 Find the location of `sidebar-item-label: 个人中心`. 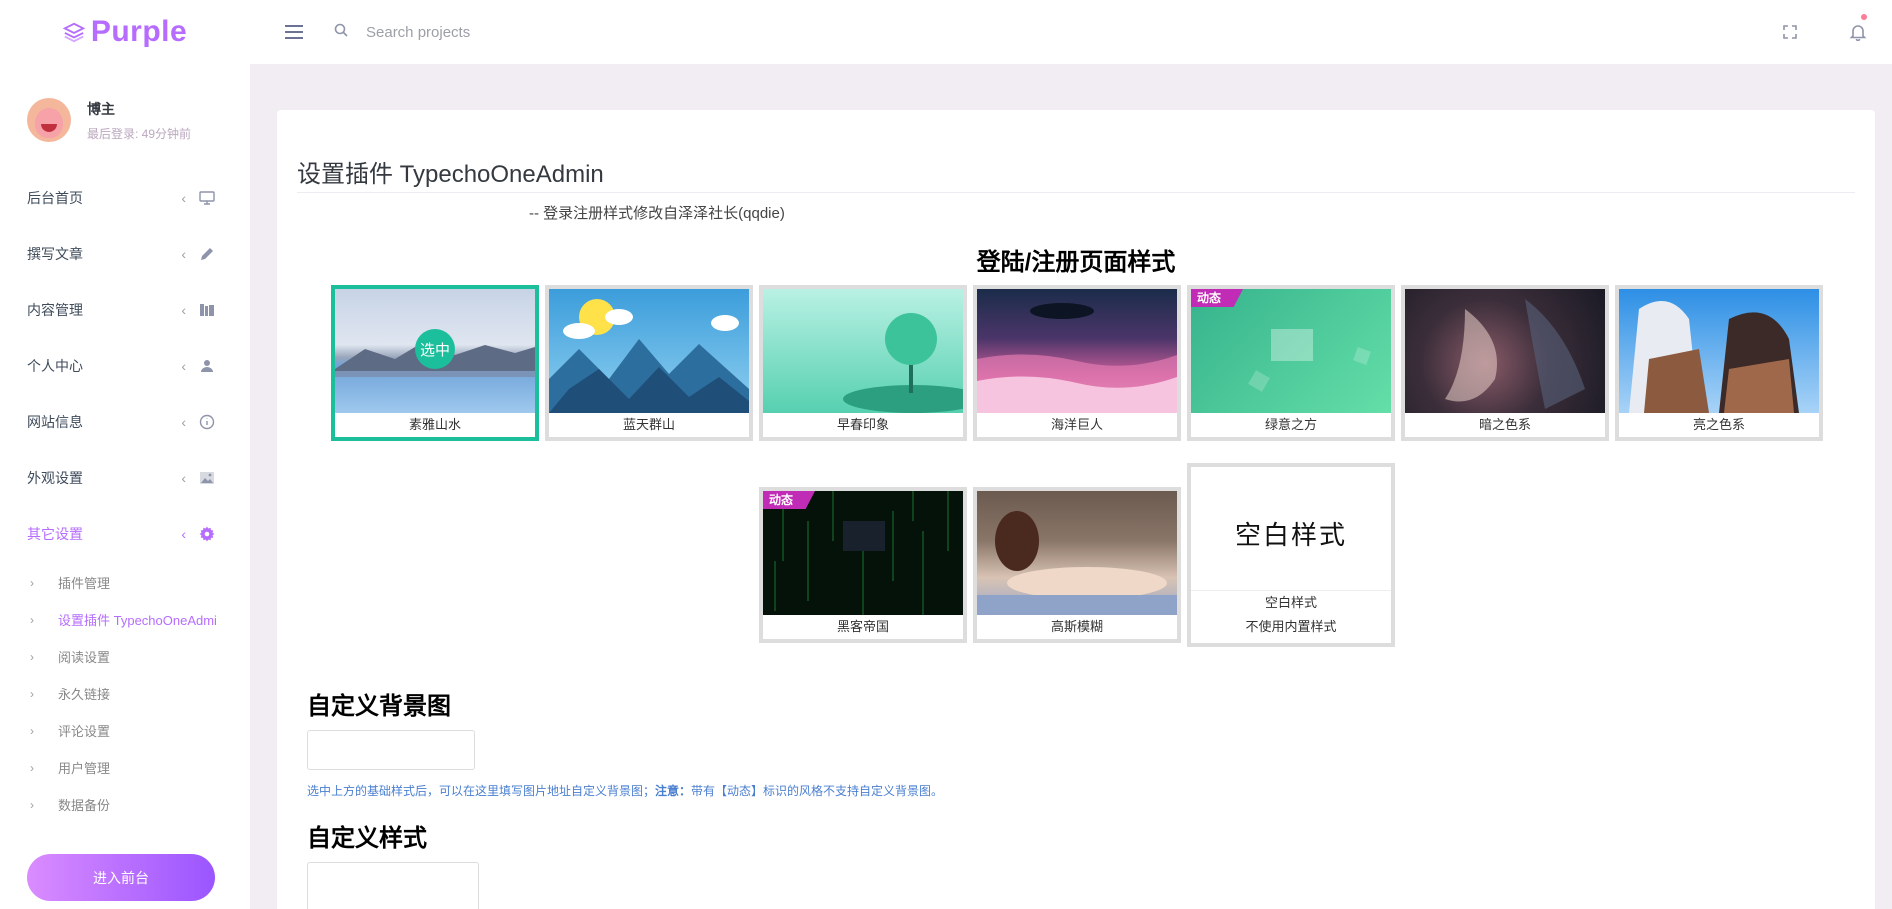

sidebar-item-label: 个人中心 is located at coordinates (55, 366).